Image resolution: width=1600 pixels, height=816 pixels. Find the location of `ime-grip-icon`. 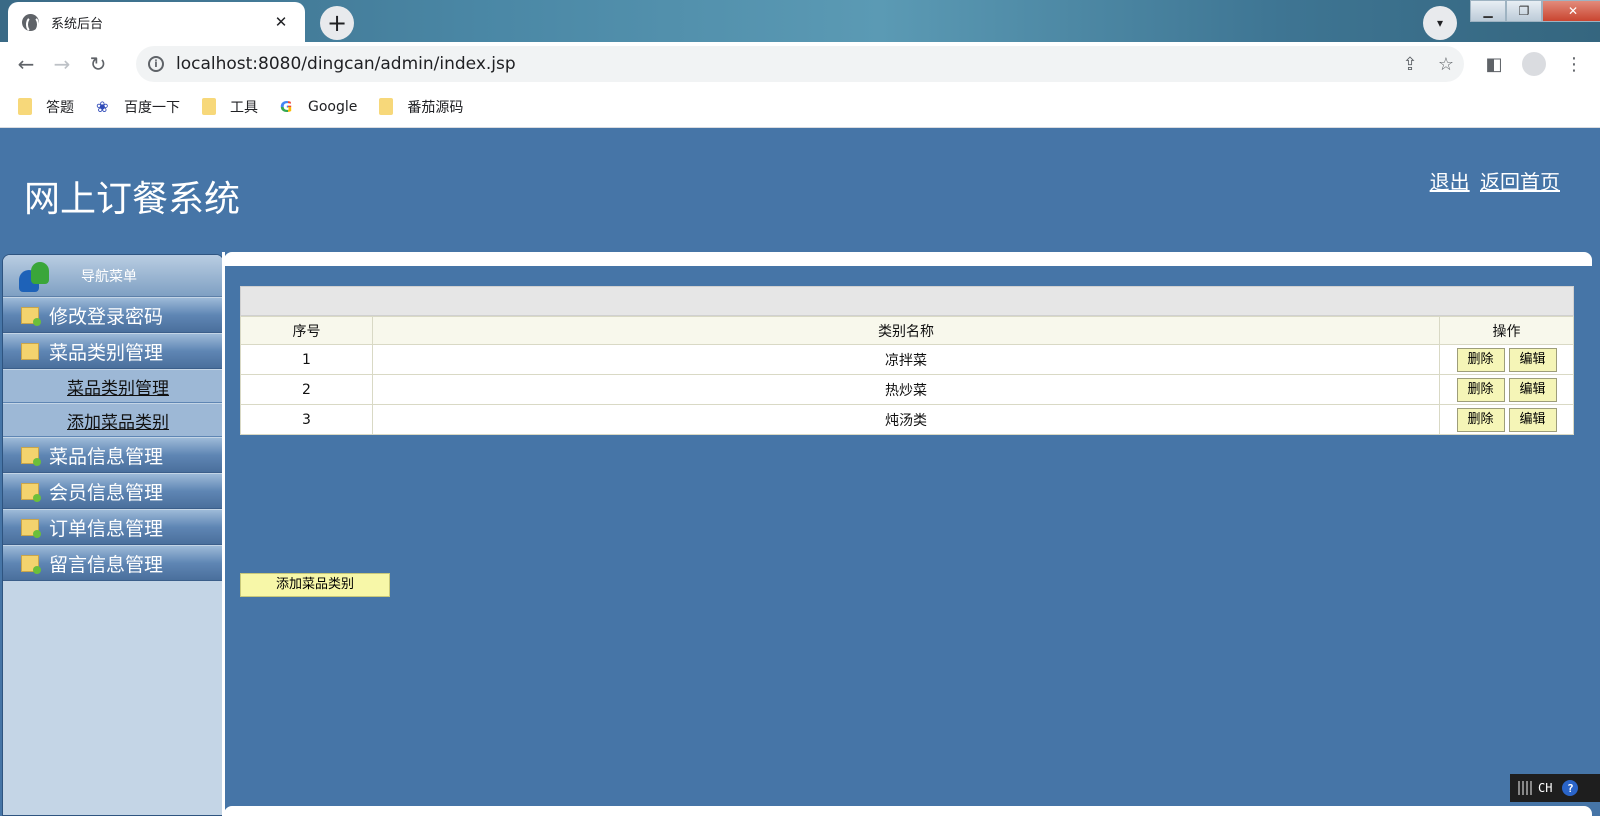

ime-grip-icon is located at coordinates (1525, 788).